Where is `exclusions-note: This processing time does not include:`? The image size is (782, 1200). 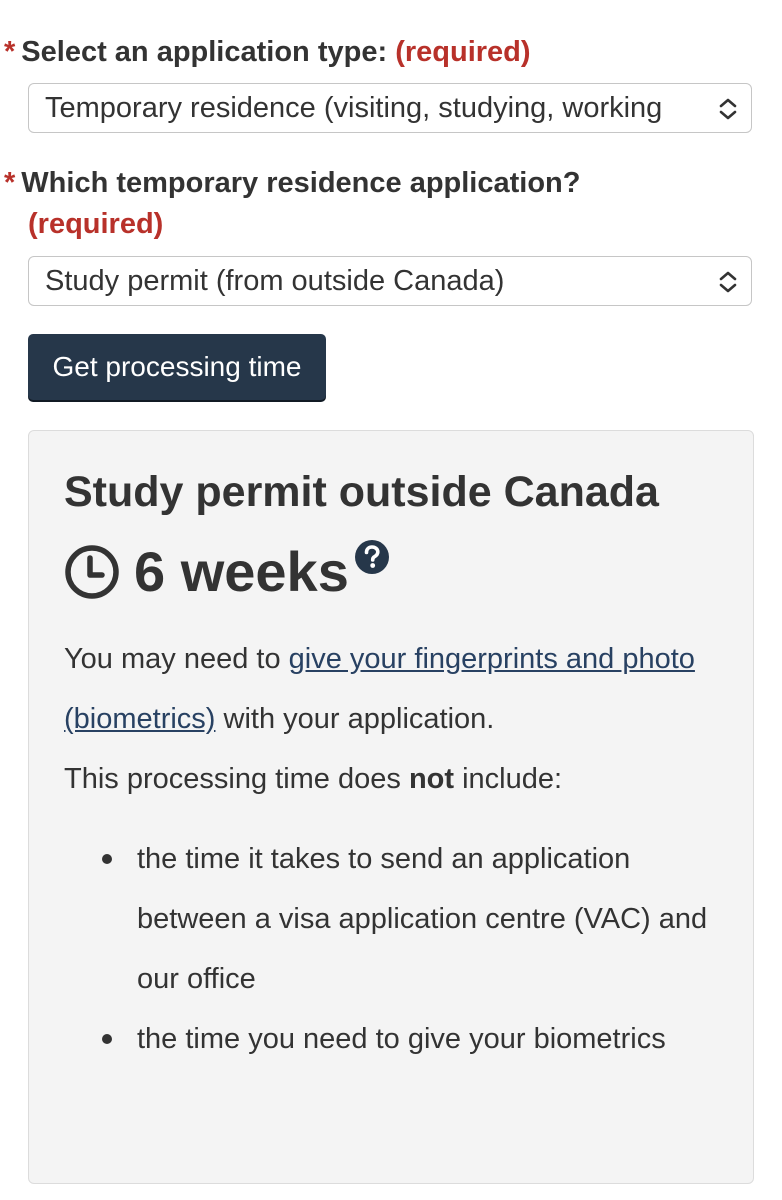
exclusions-note: This processing time does not include: is located at coordinates (394, 779).